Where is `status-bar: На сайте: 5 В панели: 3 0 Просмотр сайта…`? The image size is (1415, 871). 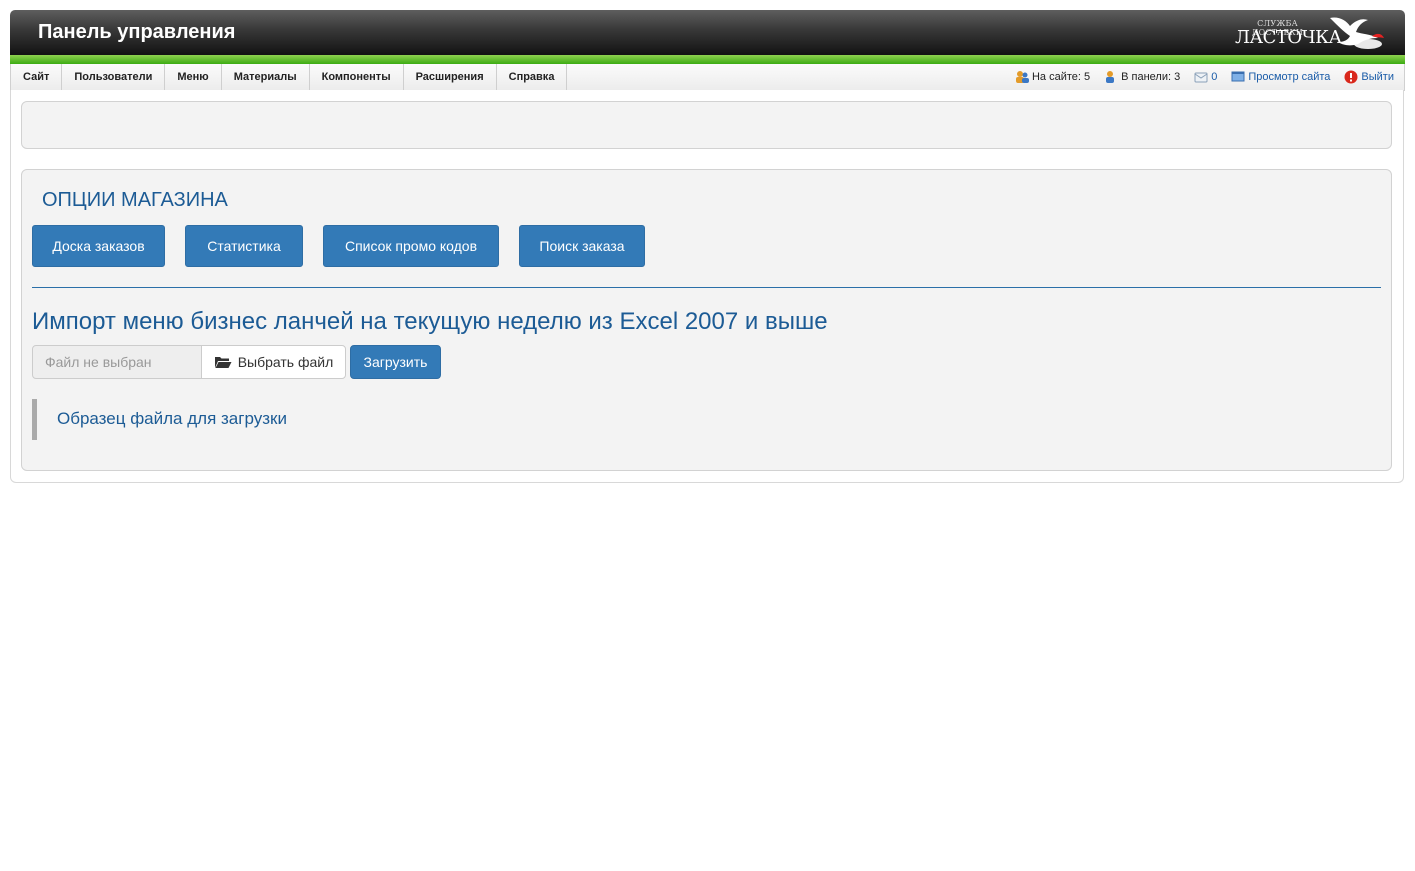
status-bar: На сайте: 5 В панели: 3 0 Просмотр сайта… is located at coordinates (1197, 77).